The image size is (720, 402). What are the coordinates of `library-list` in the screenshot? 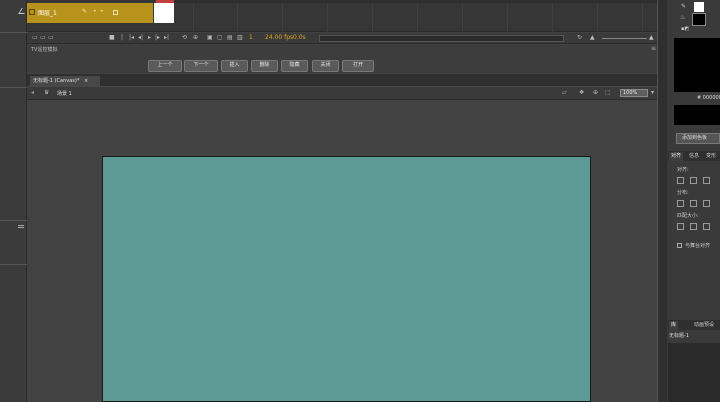 It's located at (694, 372).